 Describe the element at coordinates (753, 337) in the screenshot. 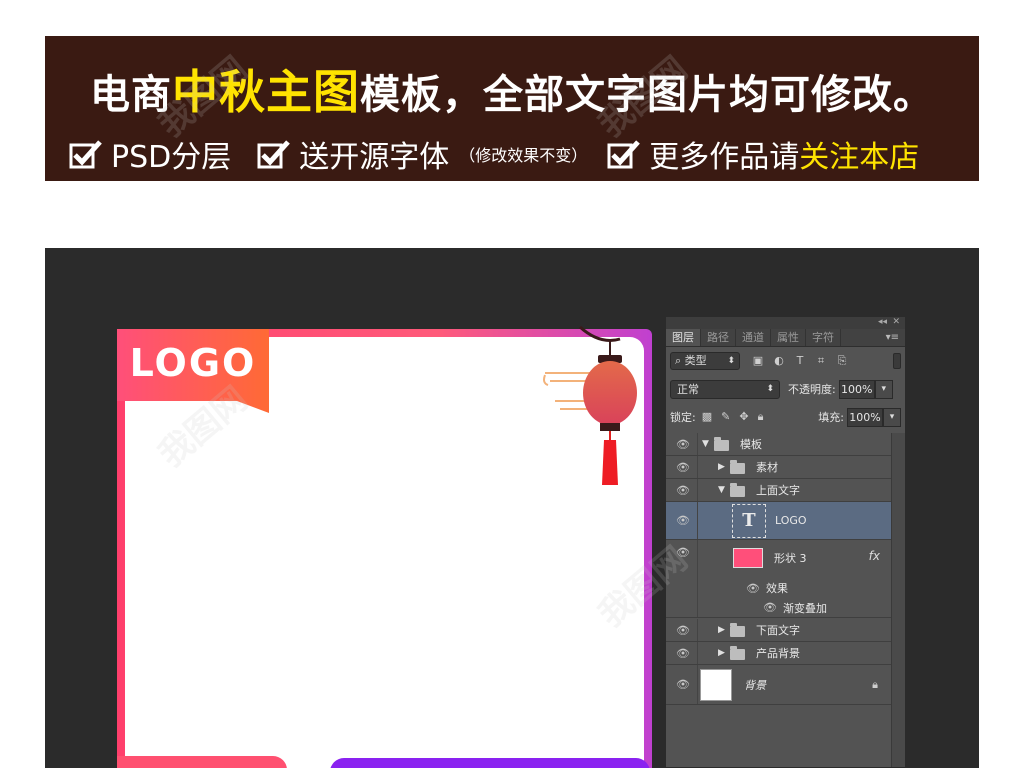

I see `tab-channels: 通道` at that location.